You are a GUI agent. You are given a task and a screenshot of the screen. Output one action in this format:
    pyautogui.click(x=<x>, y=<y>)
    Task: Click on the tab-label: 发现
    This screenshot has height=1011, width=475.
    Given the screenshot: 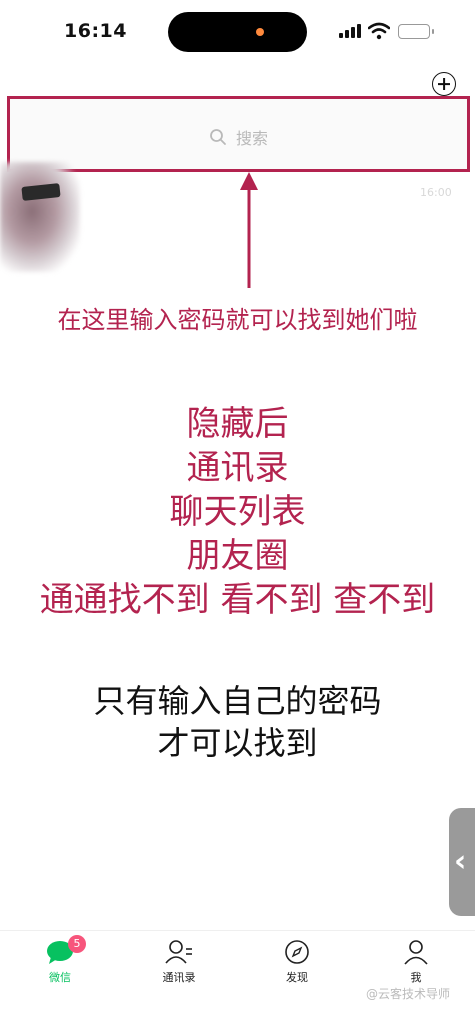 What is the action you would take?
    pyautogui.click(x=297, y=977)
    